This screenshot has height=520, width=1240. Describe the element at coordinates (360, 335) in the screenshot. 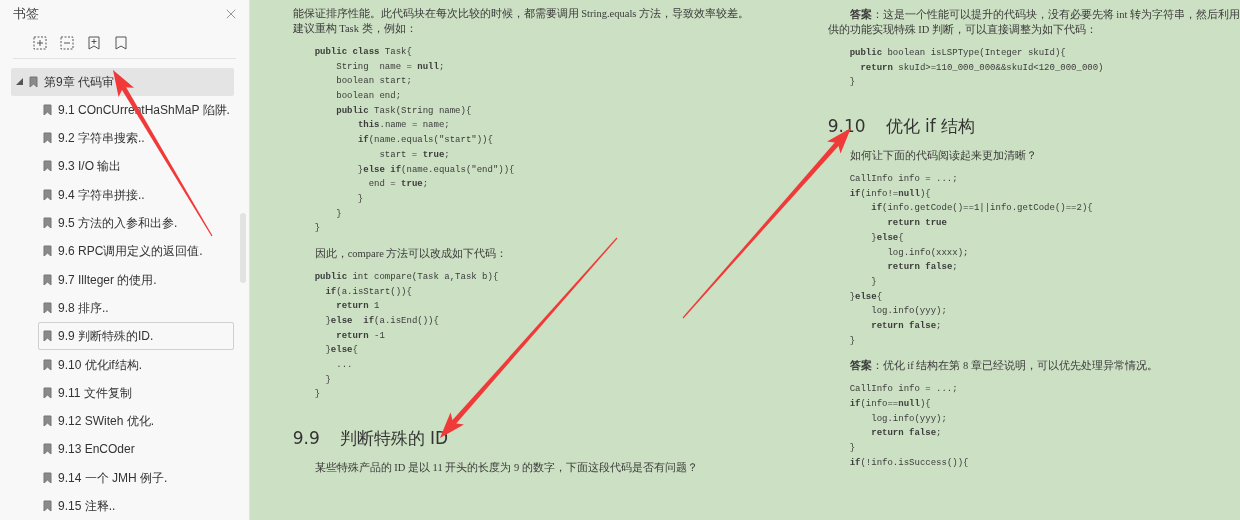

I see `code-line: return -1` at that location.